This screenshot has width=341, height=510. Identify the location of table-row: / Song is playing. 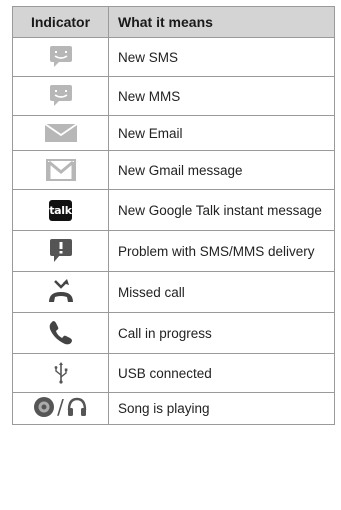
(173, 408).